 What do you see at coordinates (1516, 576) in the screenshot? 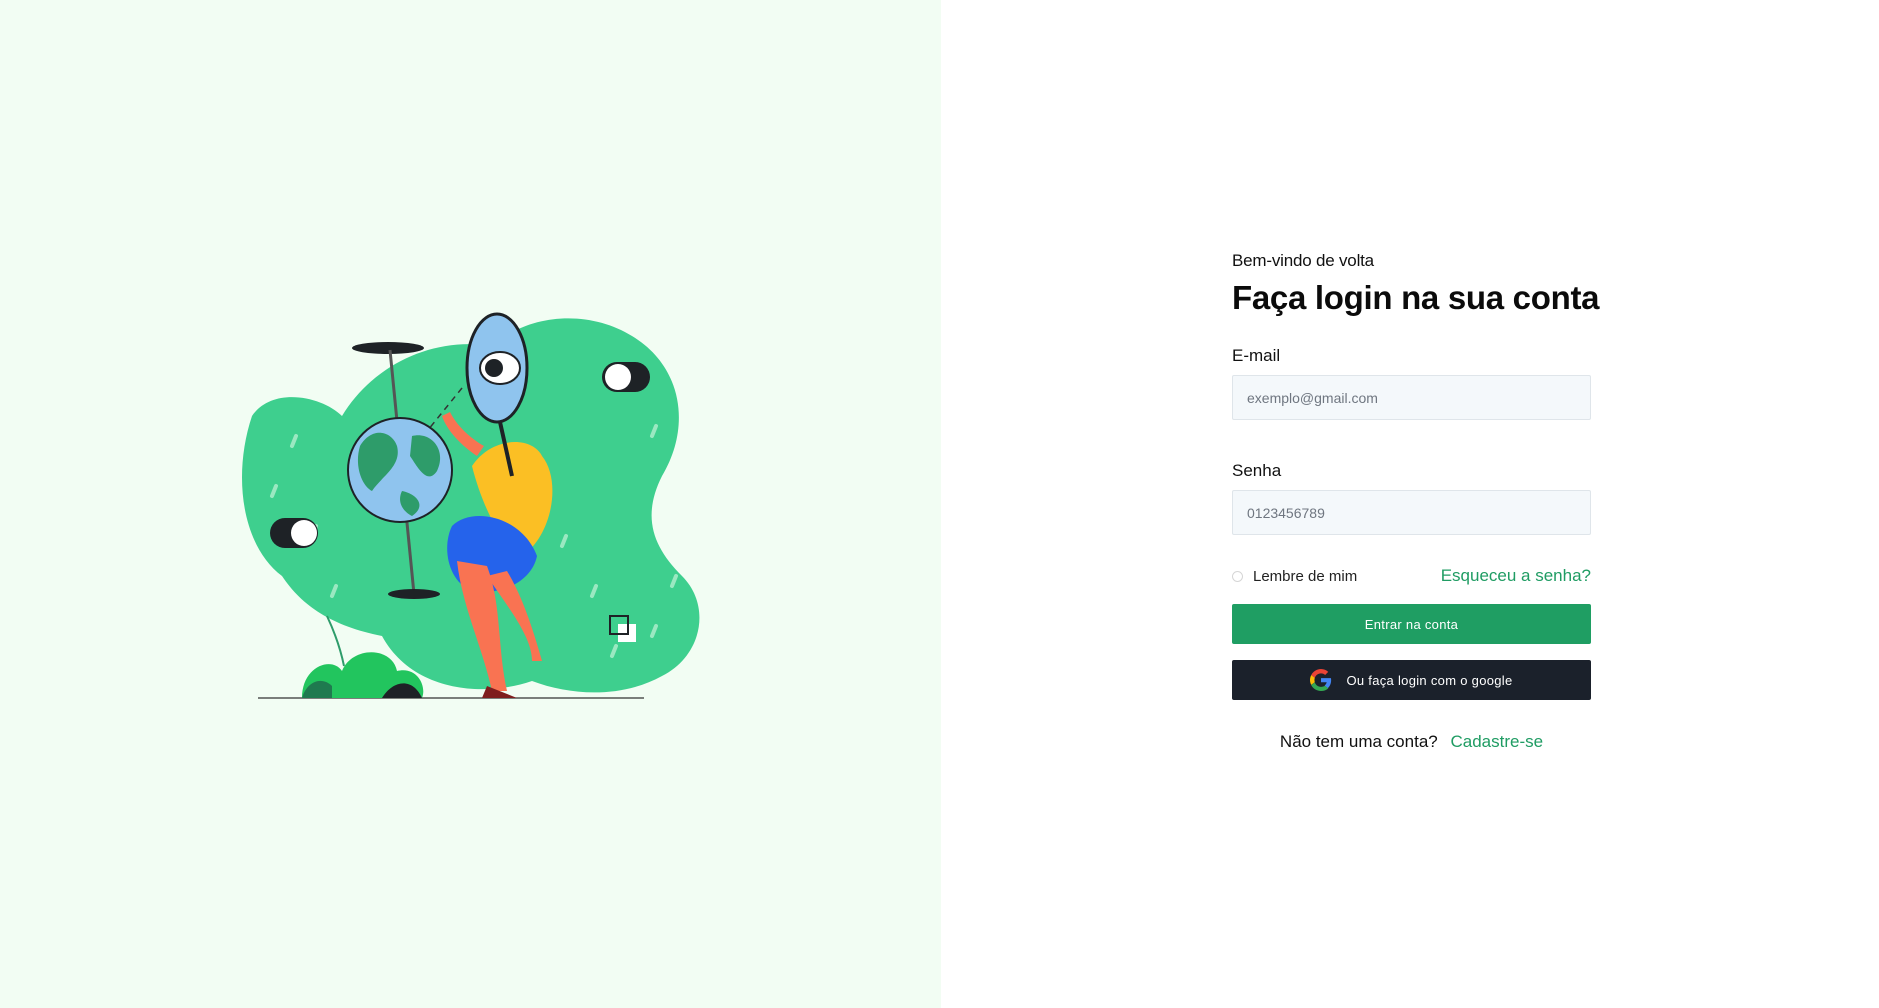
I see `forgot-password-link: Esqueceu a senha?` at bounding box center [1516, 576].